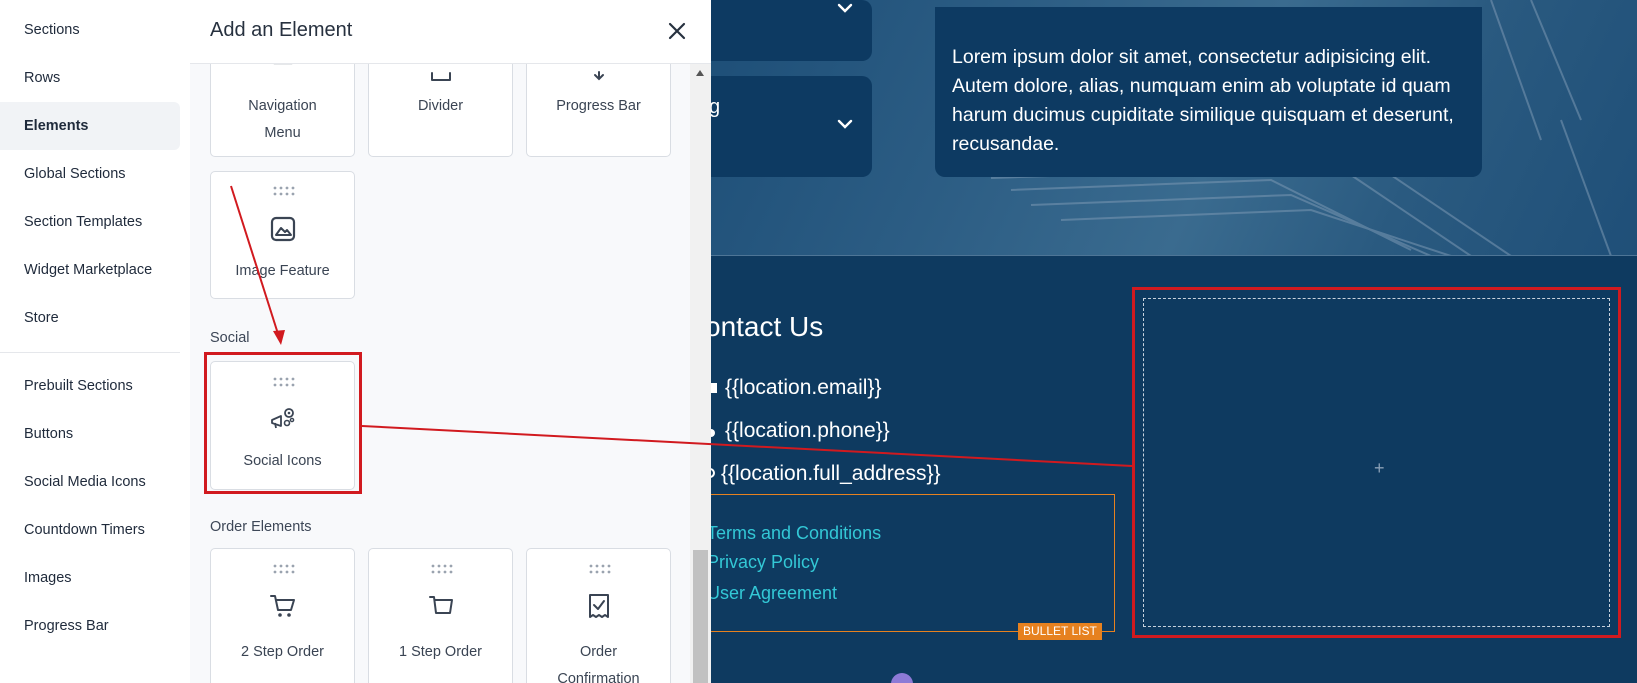 The image size is (1637, 683). What do you see at coordinates (440, 652) in the screenshot?
I see `element-card-label: 1 Step Order` at bounding box center [440, 652].